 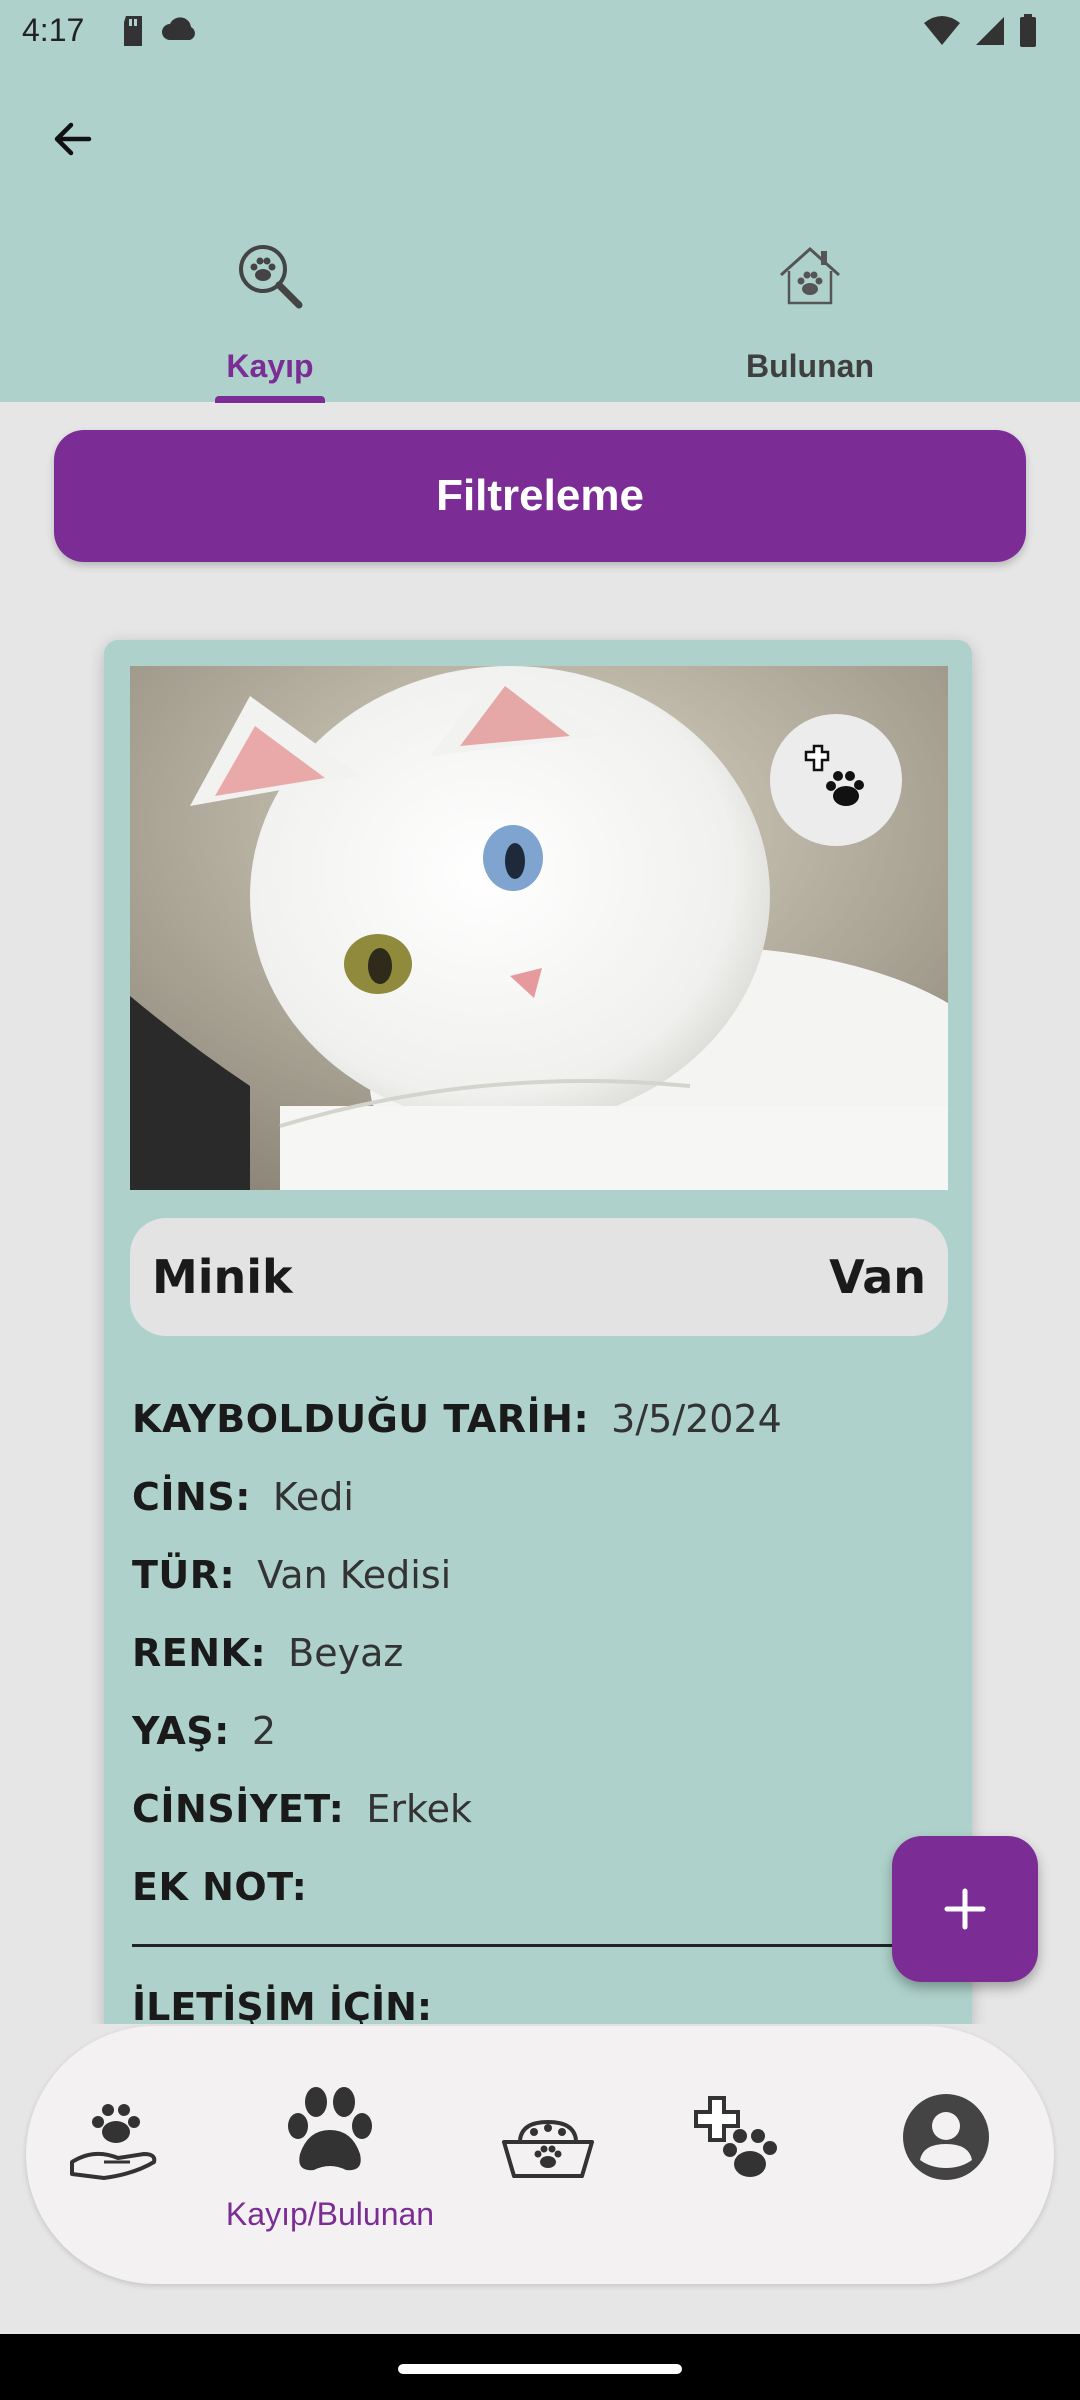 I want to click on info-label: KAYBOLDUĞU TARİH:, so click(x=361, y=1419).